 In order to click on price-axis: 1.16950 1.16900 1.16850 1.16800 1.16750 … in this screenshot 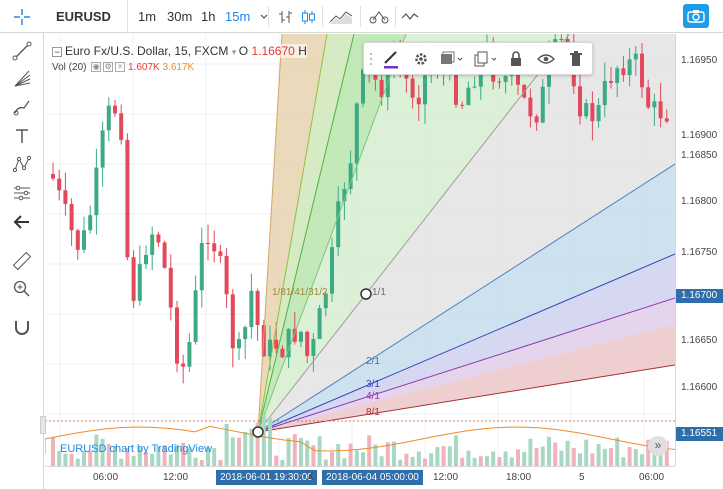, I will do `click(699, 250)`.